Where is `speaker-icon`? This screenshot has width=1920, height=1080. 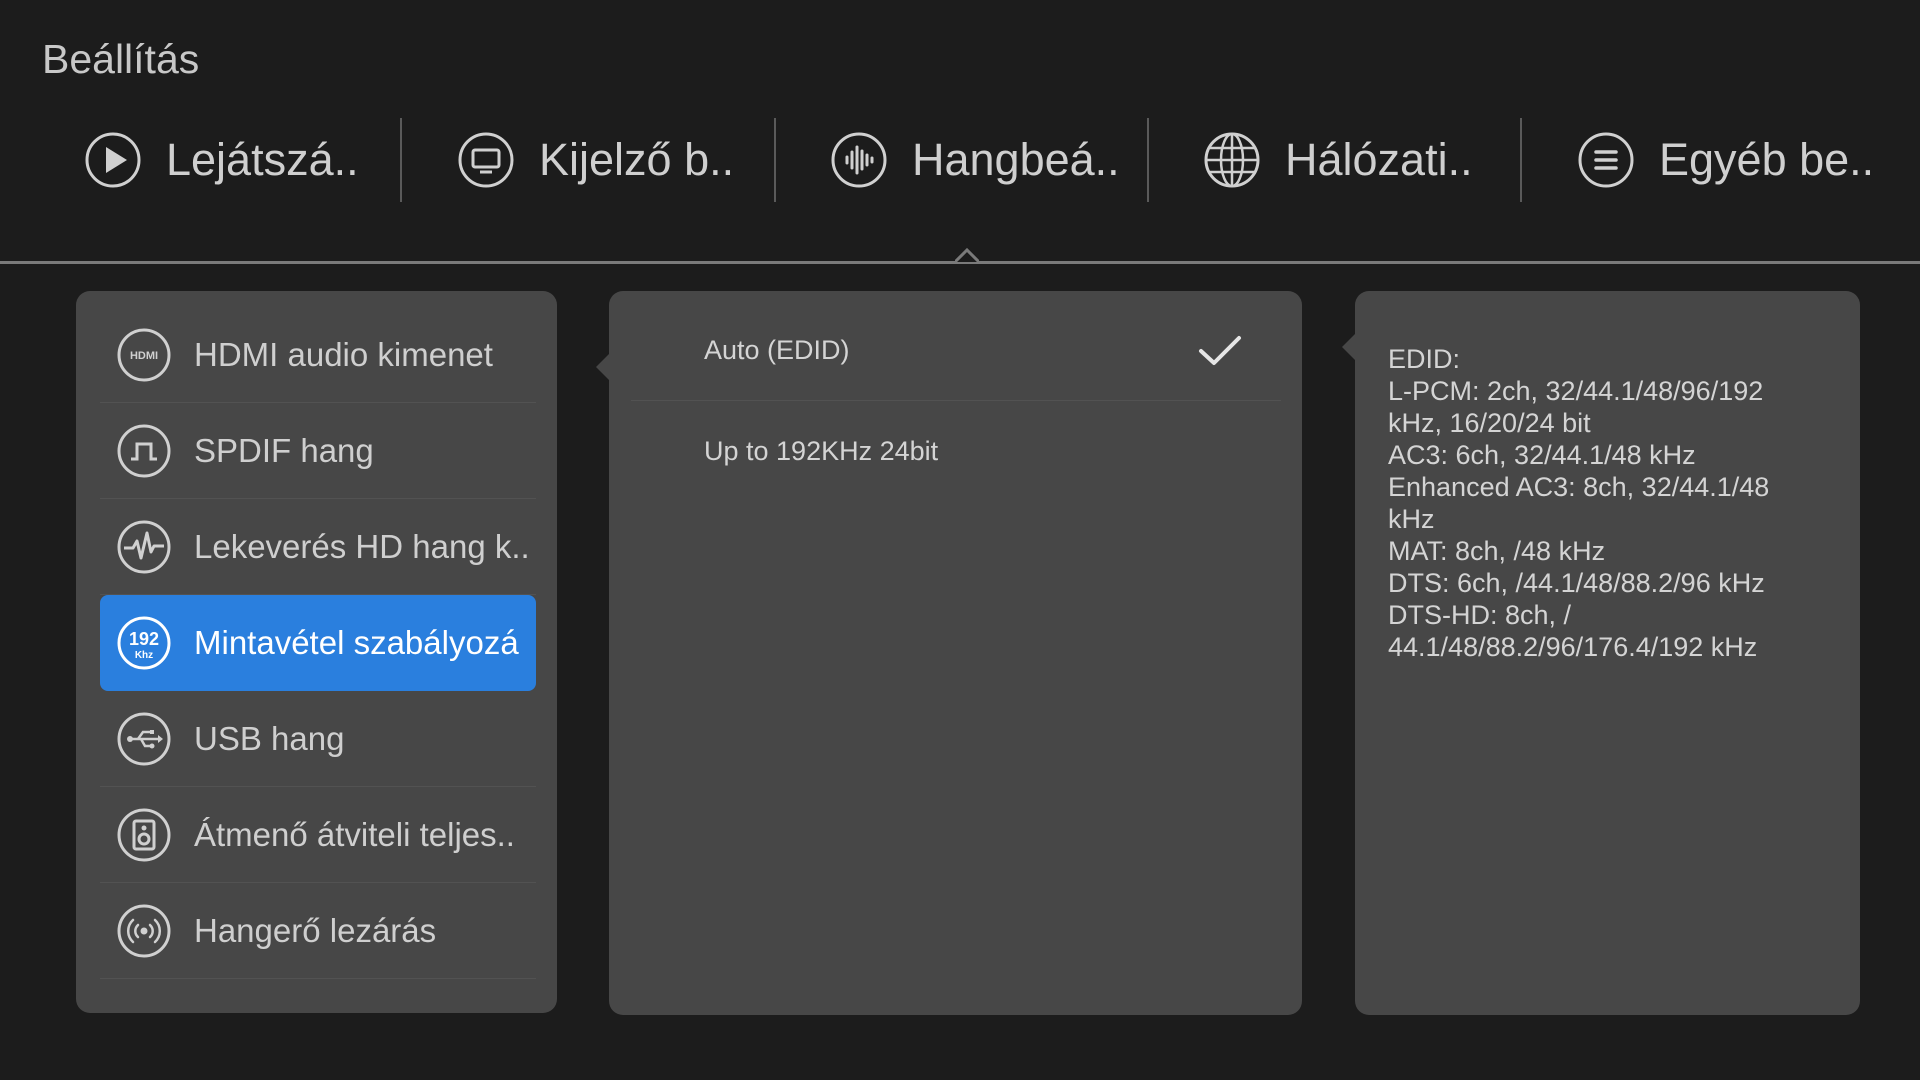 speaker-icon is located at coordinates (144, 835).